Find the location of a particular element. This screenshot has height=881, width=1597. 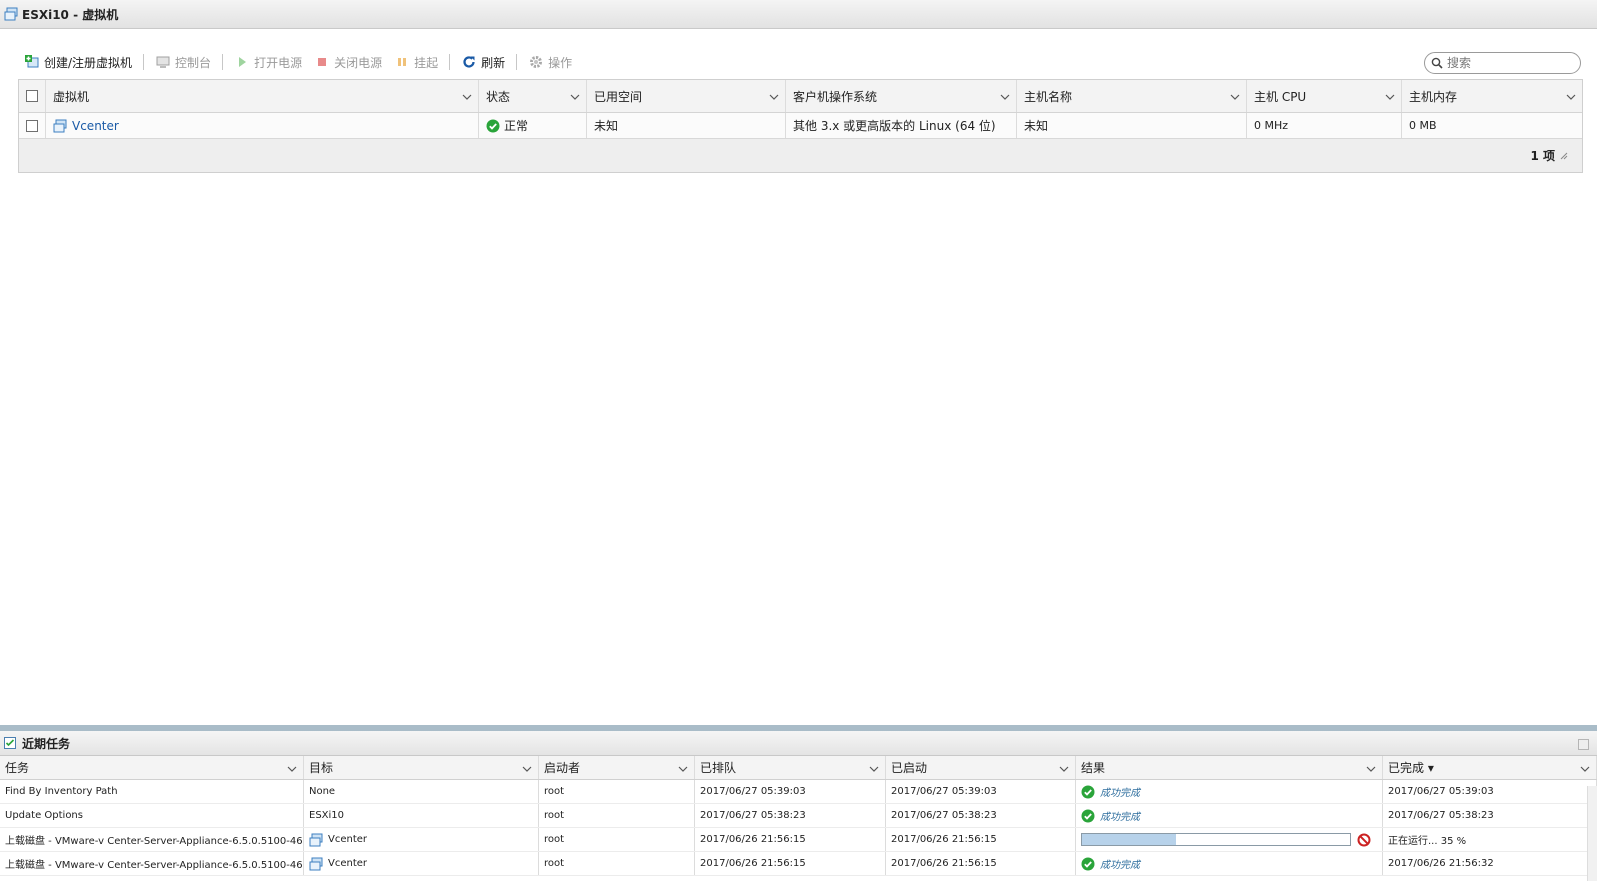

task-progress-bar is located at coordinates (1216, 839).